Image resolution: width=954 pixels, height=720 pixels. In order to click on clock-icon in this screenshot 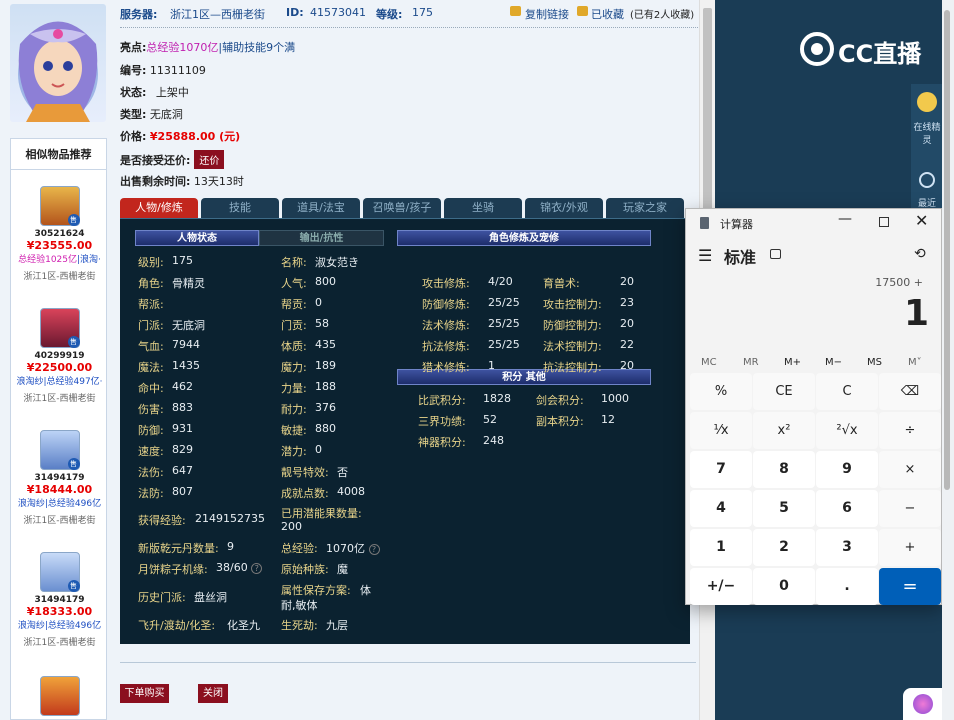, I will do `click(927, 180)`.